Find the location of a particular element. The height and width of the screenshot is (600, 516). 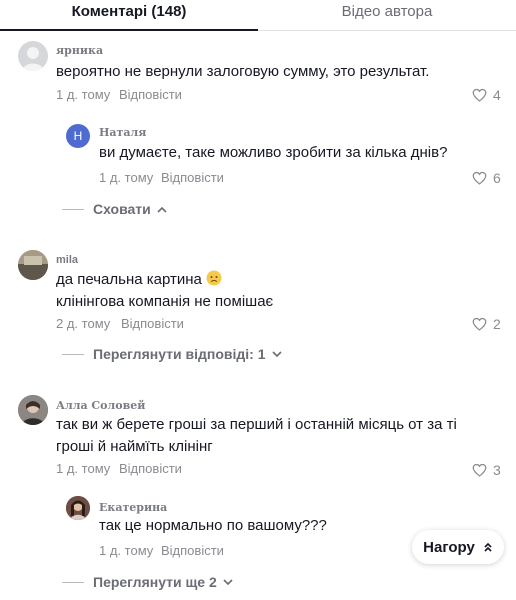

sad-face-icon is located at coordinates (214, 278).